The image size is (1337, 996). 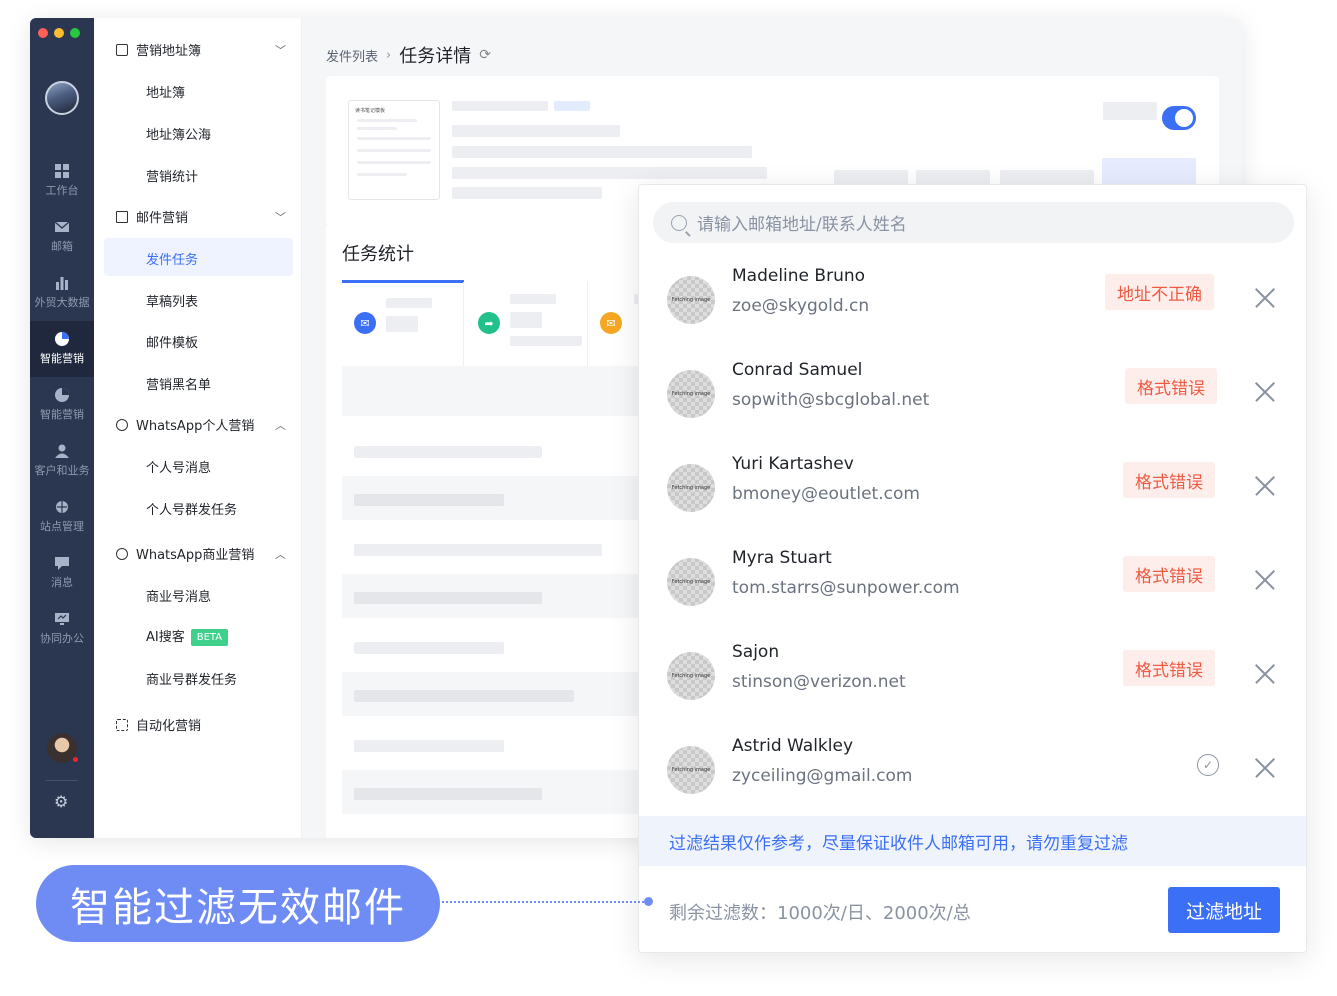 What do you see at coordinates (187, 636) in the screenshot?
I see `sidebar-item-ai-search: AI搜客 BETA` at bounding box center [187, 636].